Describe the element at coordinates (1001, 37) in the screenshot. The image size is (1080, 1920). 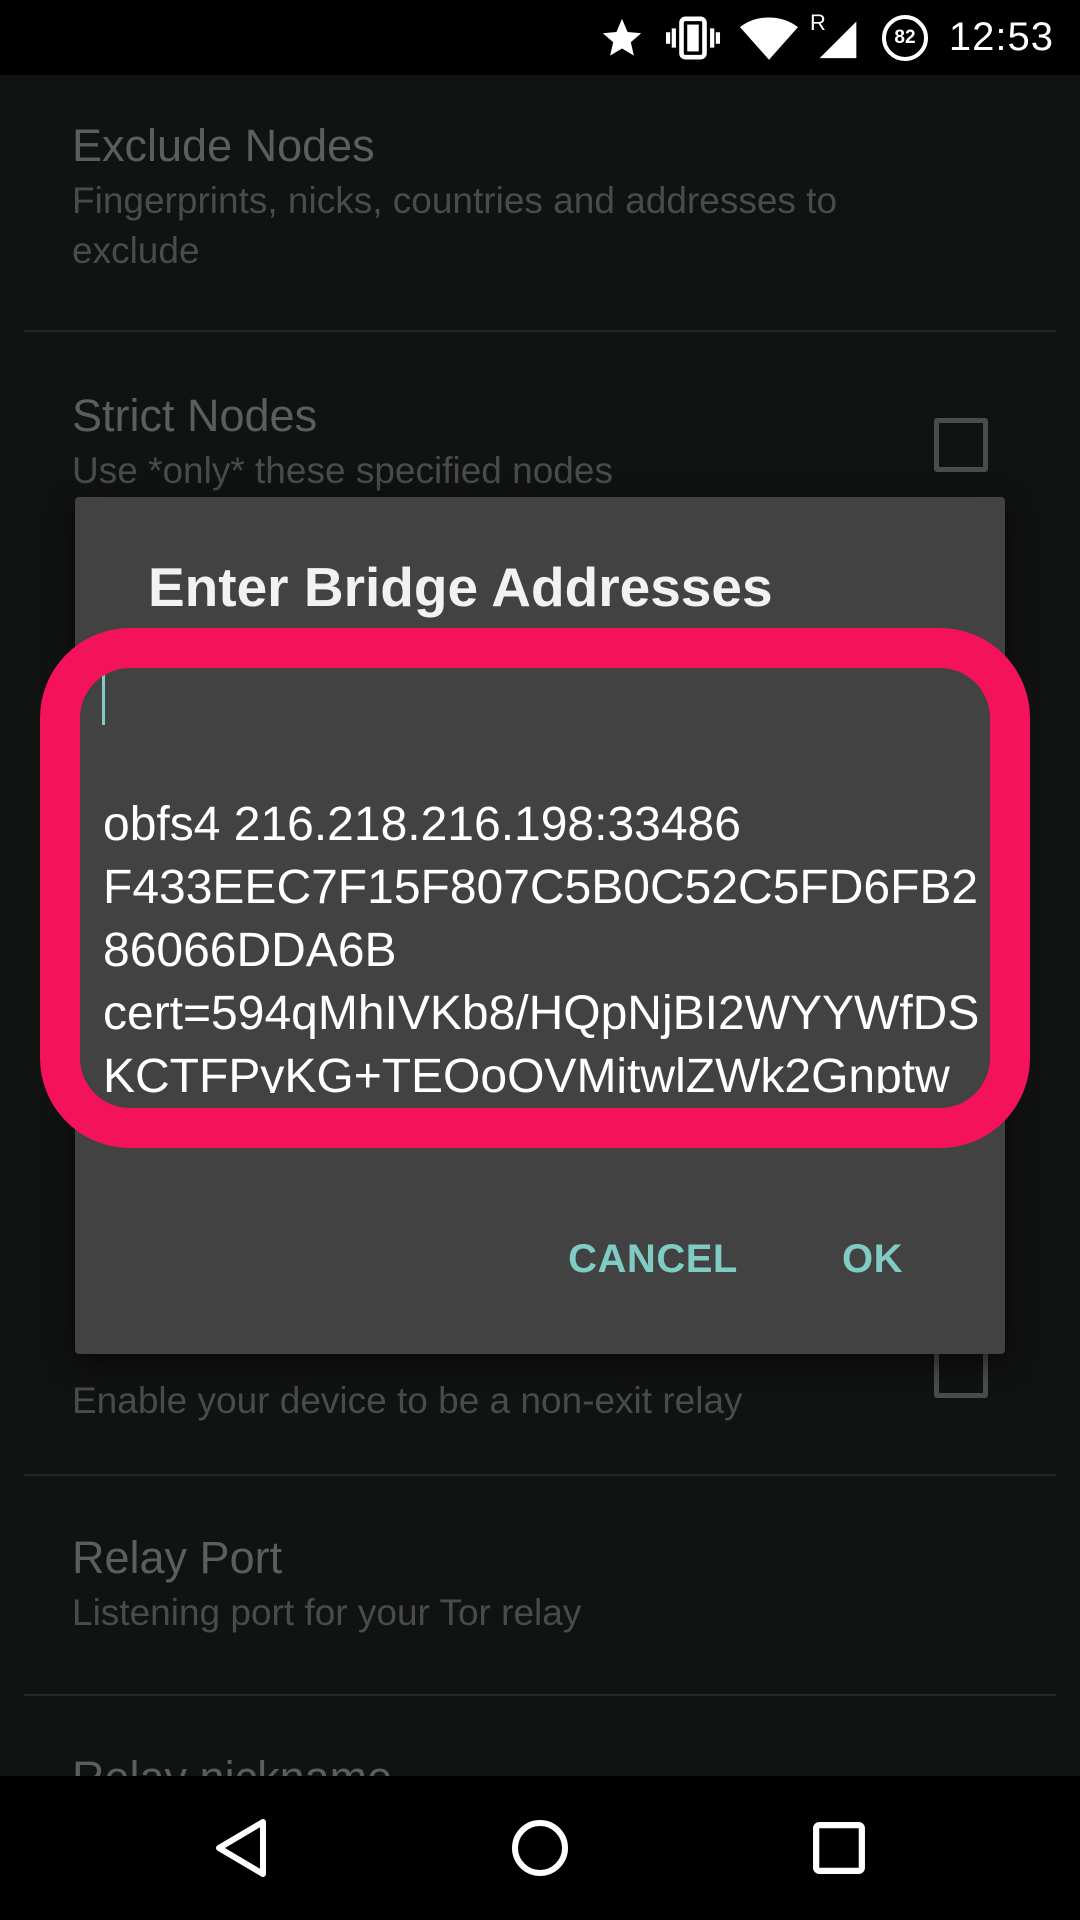
I see `status-time: 12:53` at that location.